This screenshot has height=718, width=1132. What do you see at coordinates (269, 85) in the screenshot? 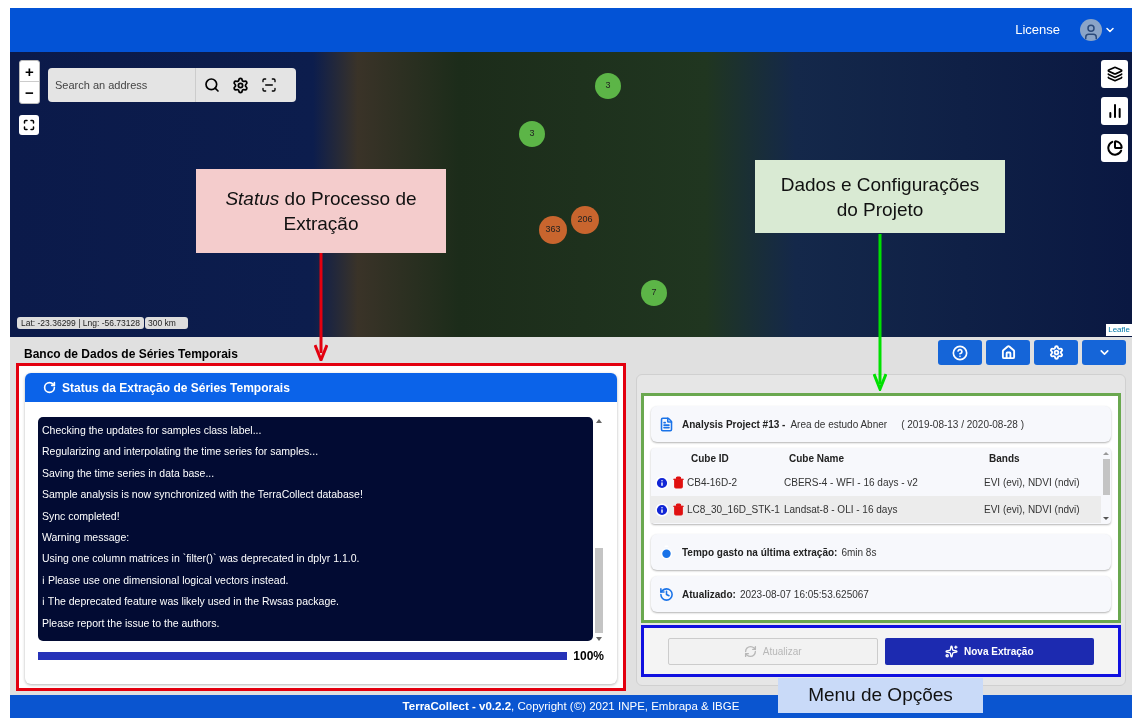
I see `area-select-icon` at bounding box center [269, 85].